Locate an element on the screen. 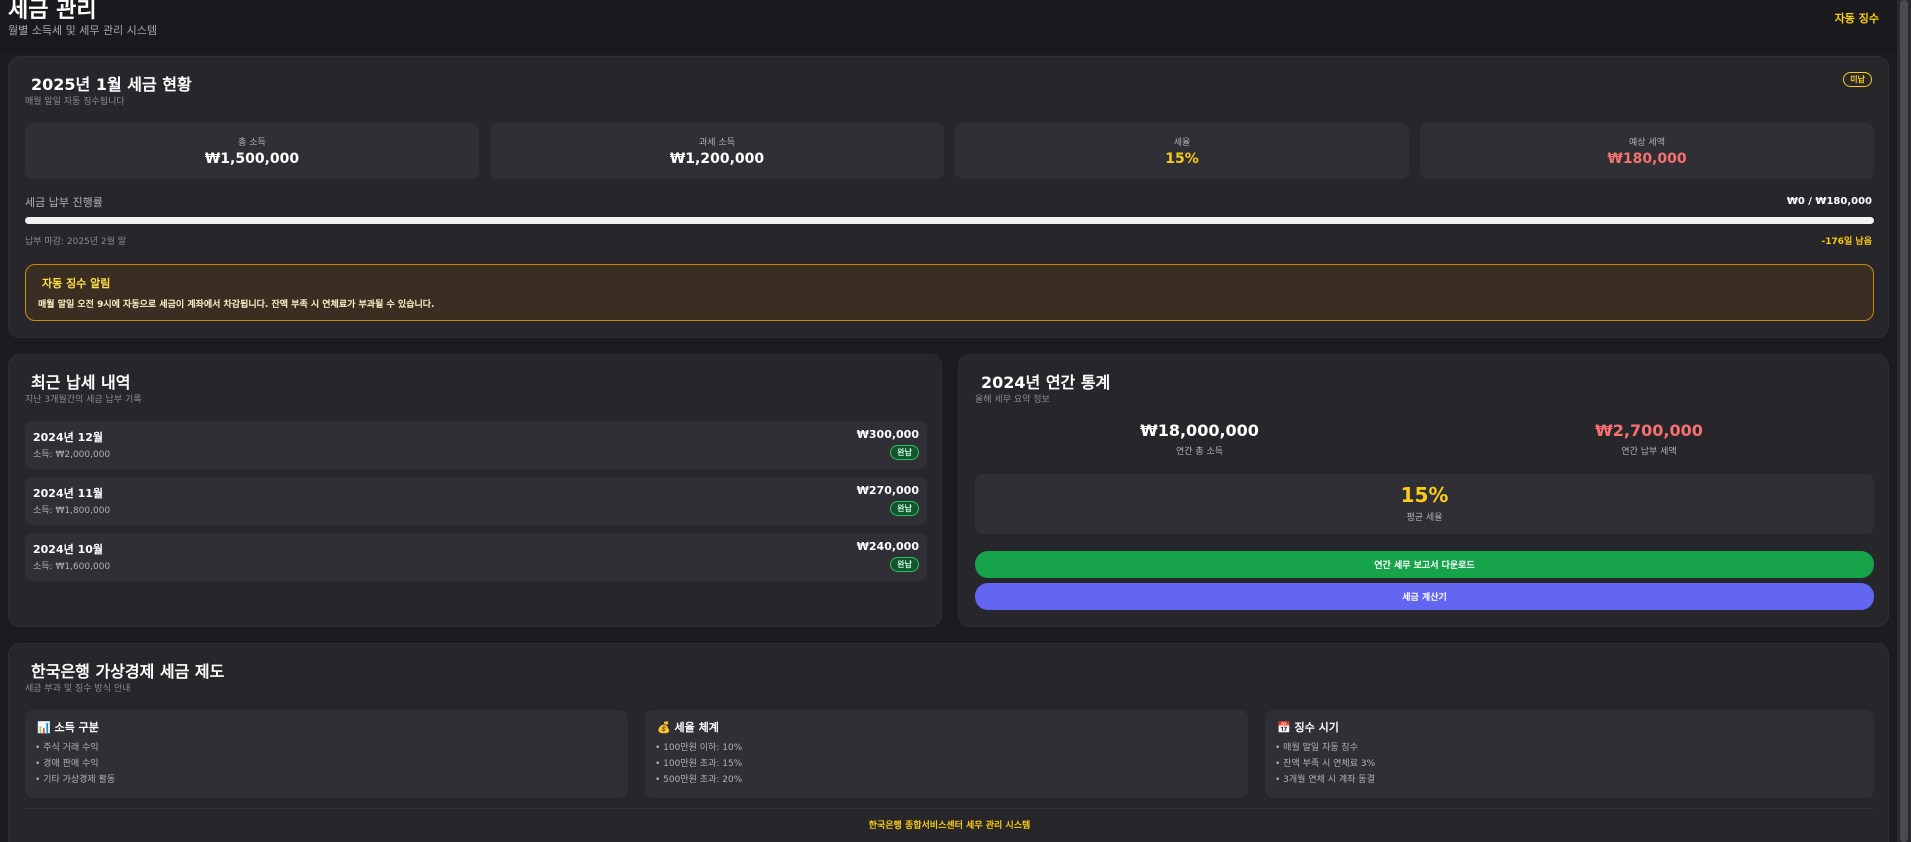 The image size is (1911, 842). money-bag-icon: 💰 is located at coordinates (664, 727).